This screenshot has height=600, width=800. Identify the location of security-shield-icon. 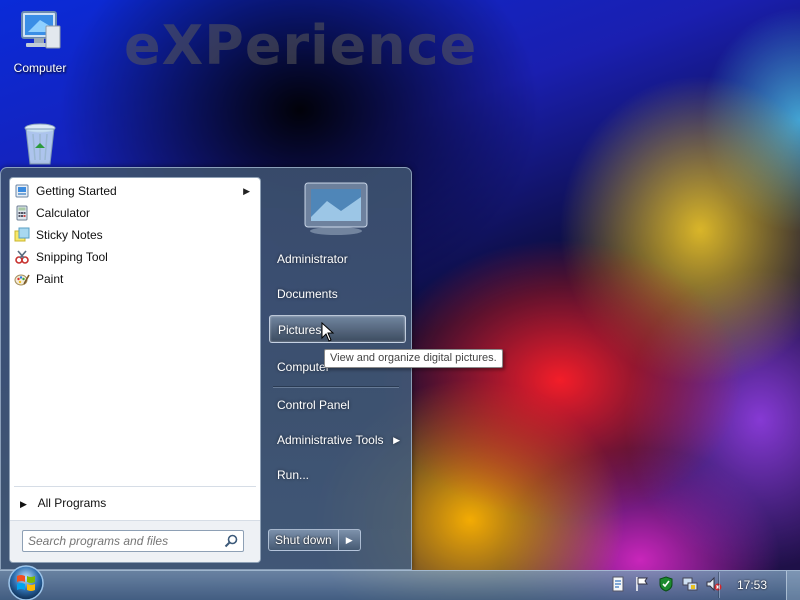
(666, 584).